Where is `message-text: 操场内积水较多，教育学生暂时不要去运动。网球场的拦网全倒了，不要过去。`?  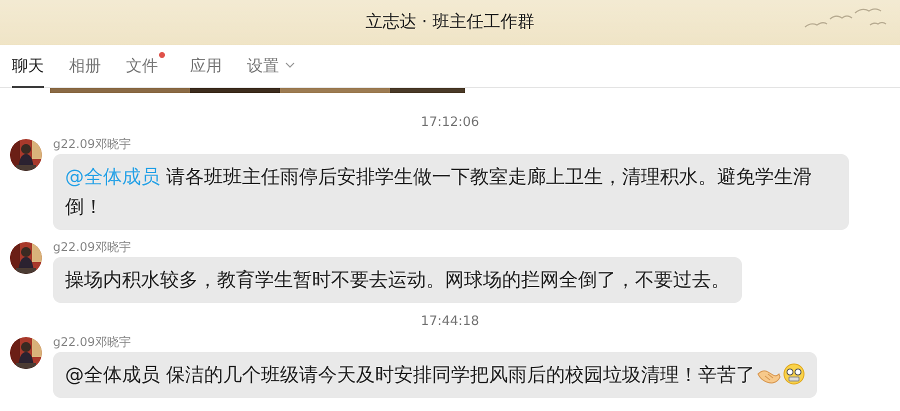 message-text: 操场内积水较多，教育学生暂时不要去运动。网球场的拦网全倒了，不要过去。 is located at coordinates (397, 279).